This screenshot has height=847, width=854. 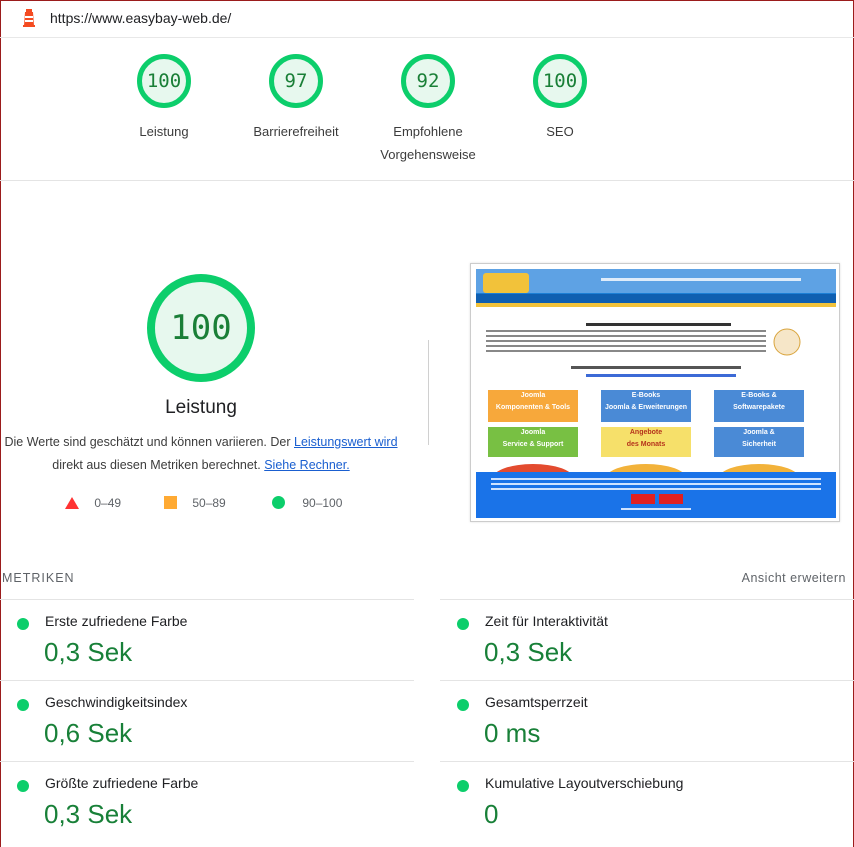 What do you see at coordinates (170, 502) in the screenshot?
I see `orange-square-icon` at bounding box center [170, 502].